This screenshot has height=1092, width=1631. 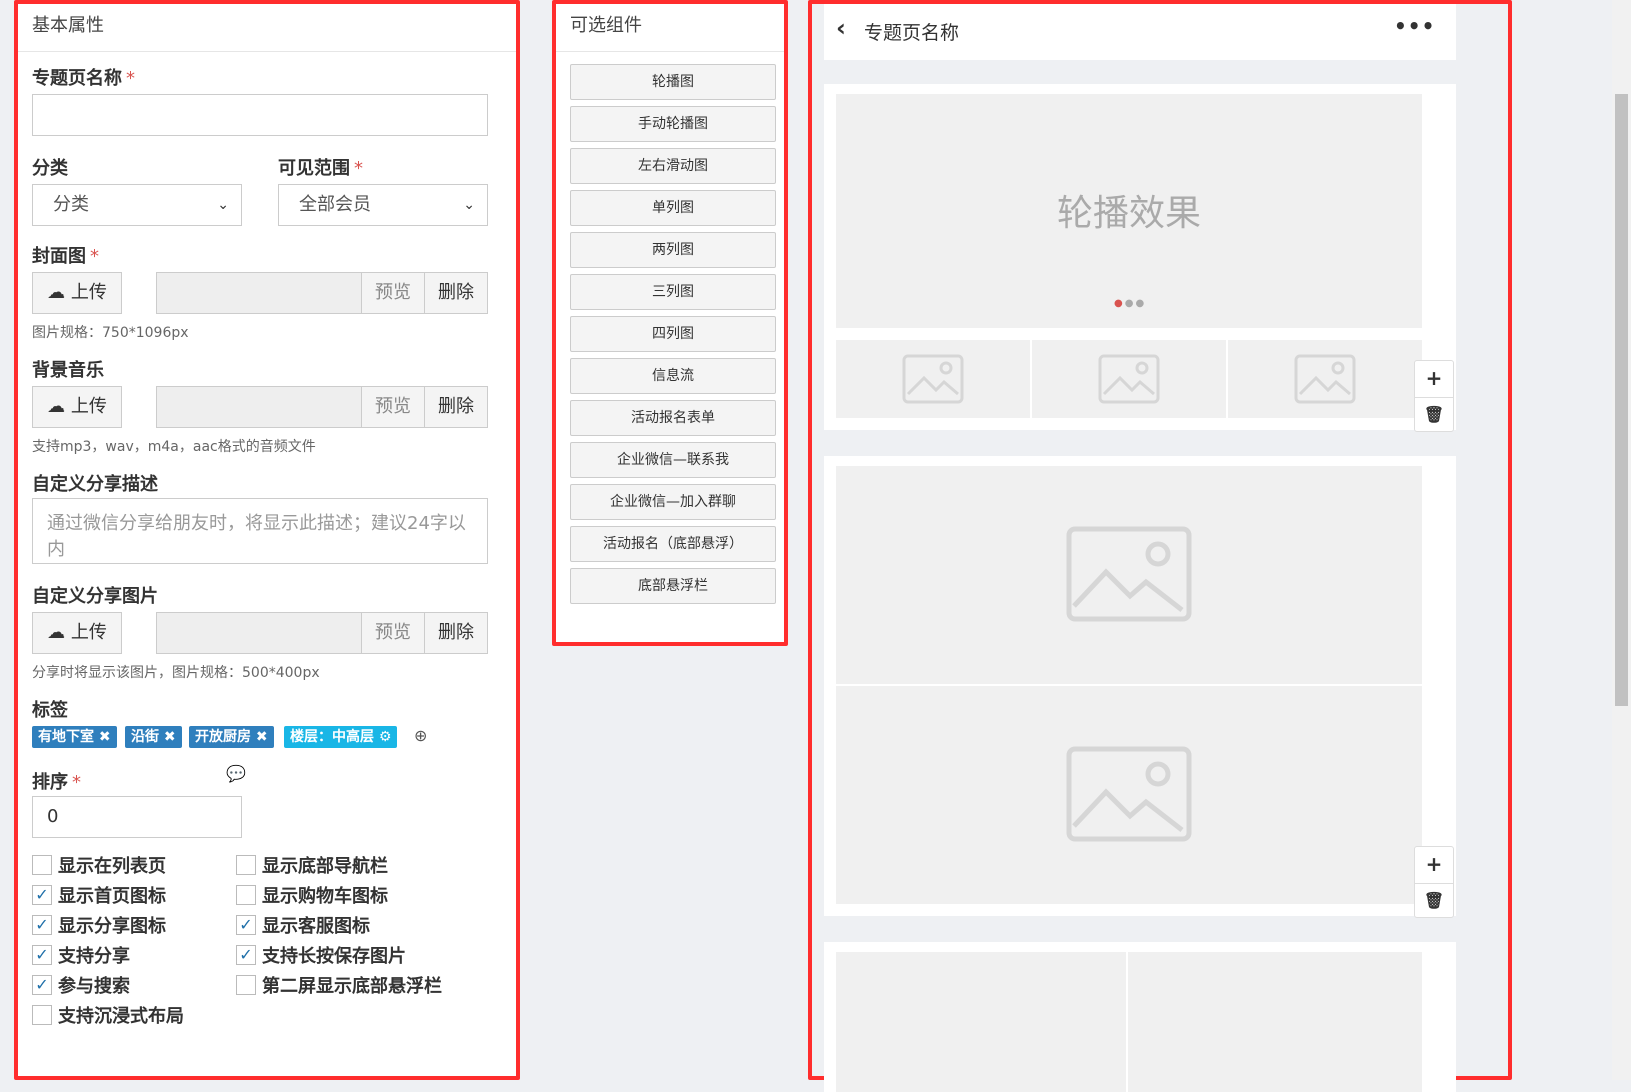 What do you see at coordinates (81, 987) in the screenshot?
I see `checkbox-join-search: ✓ 参与搜索` at bounding box center [81, 987].